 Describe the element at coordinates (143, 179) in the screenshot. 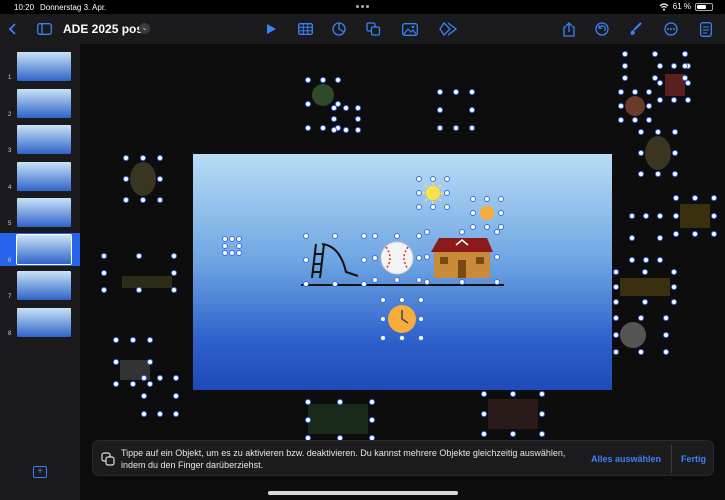

I see `moon-object` at that location.